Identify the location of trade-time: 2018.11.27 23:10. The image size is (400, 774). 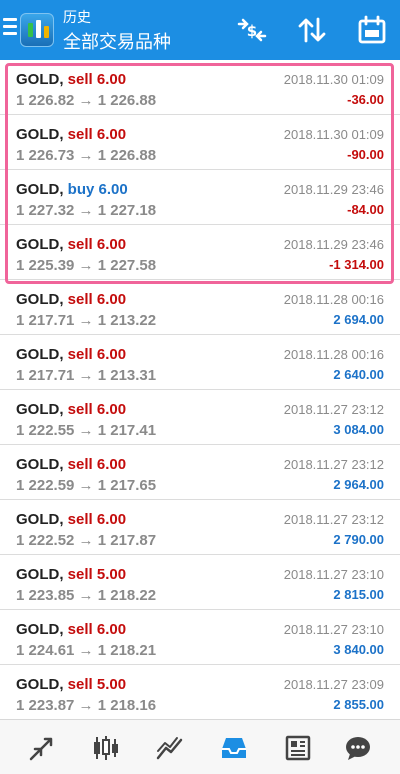
(333, 574).